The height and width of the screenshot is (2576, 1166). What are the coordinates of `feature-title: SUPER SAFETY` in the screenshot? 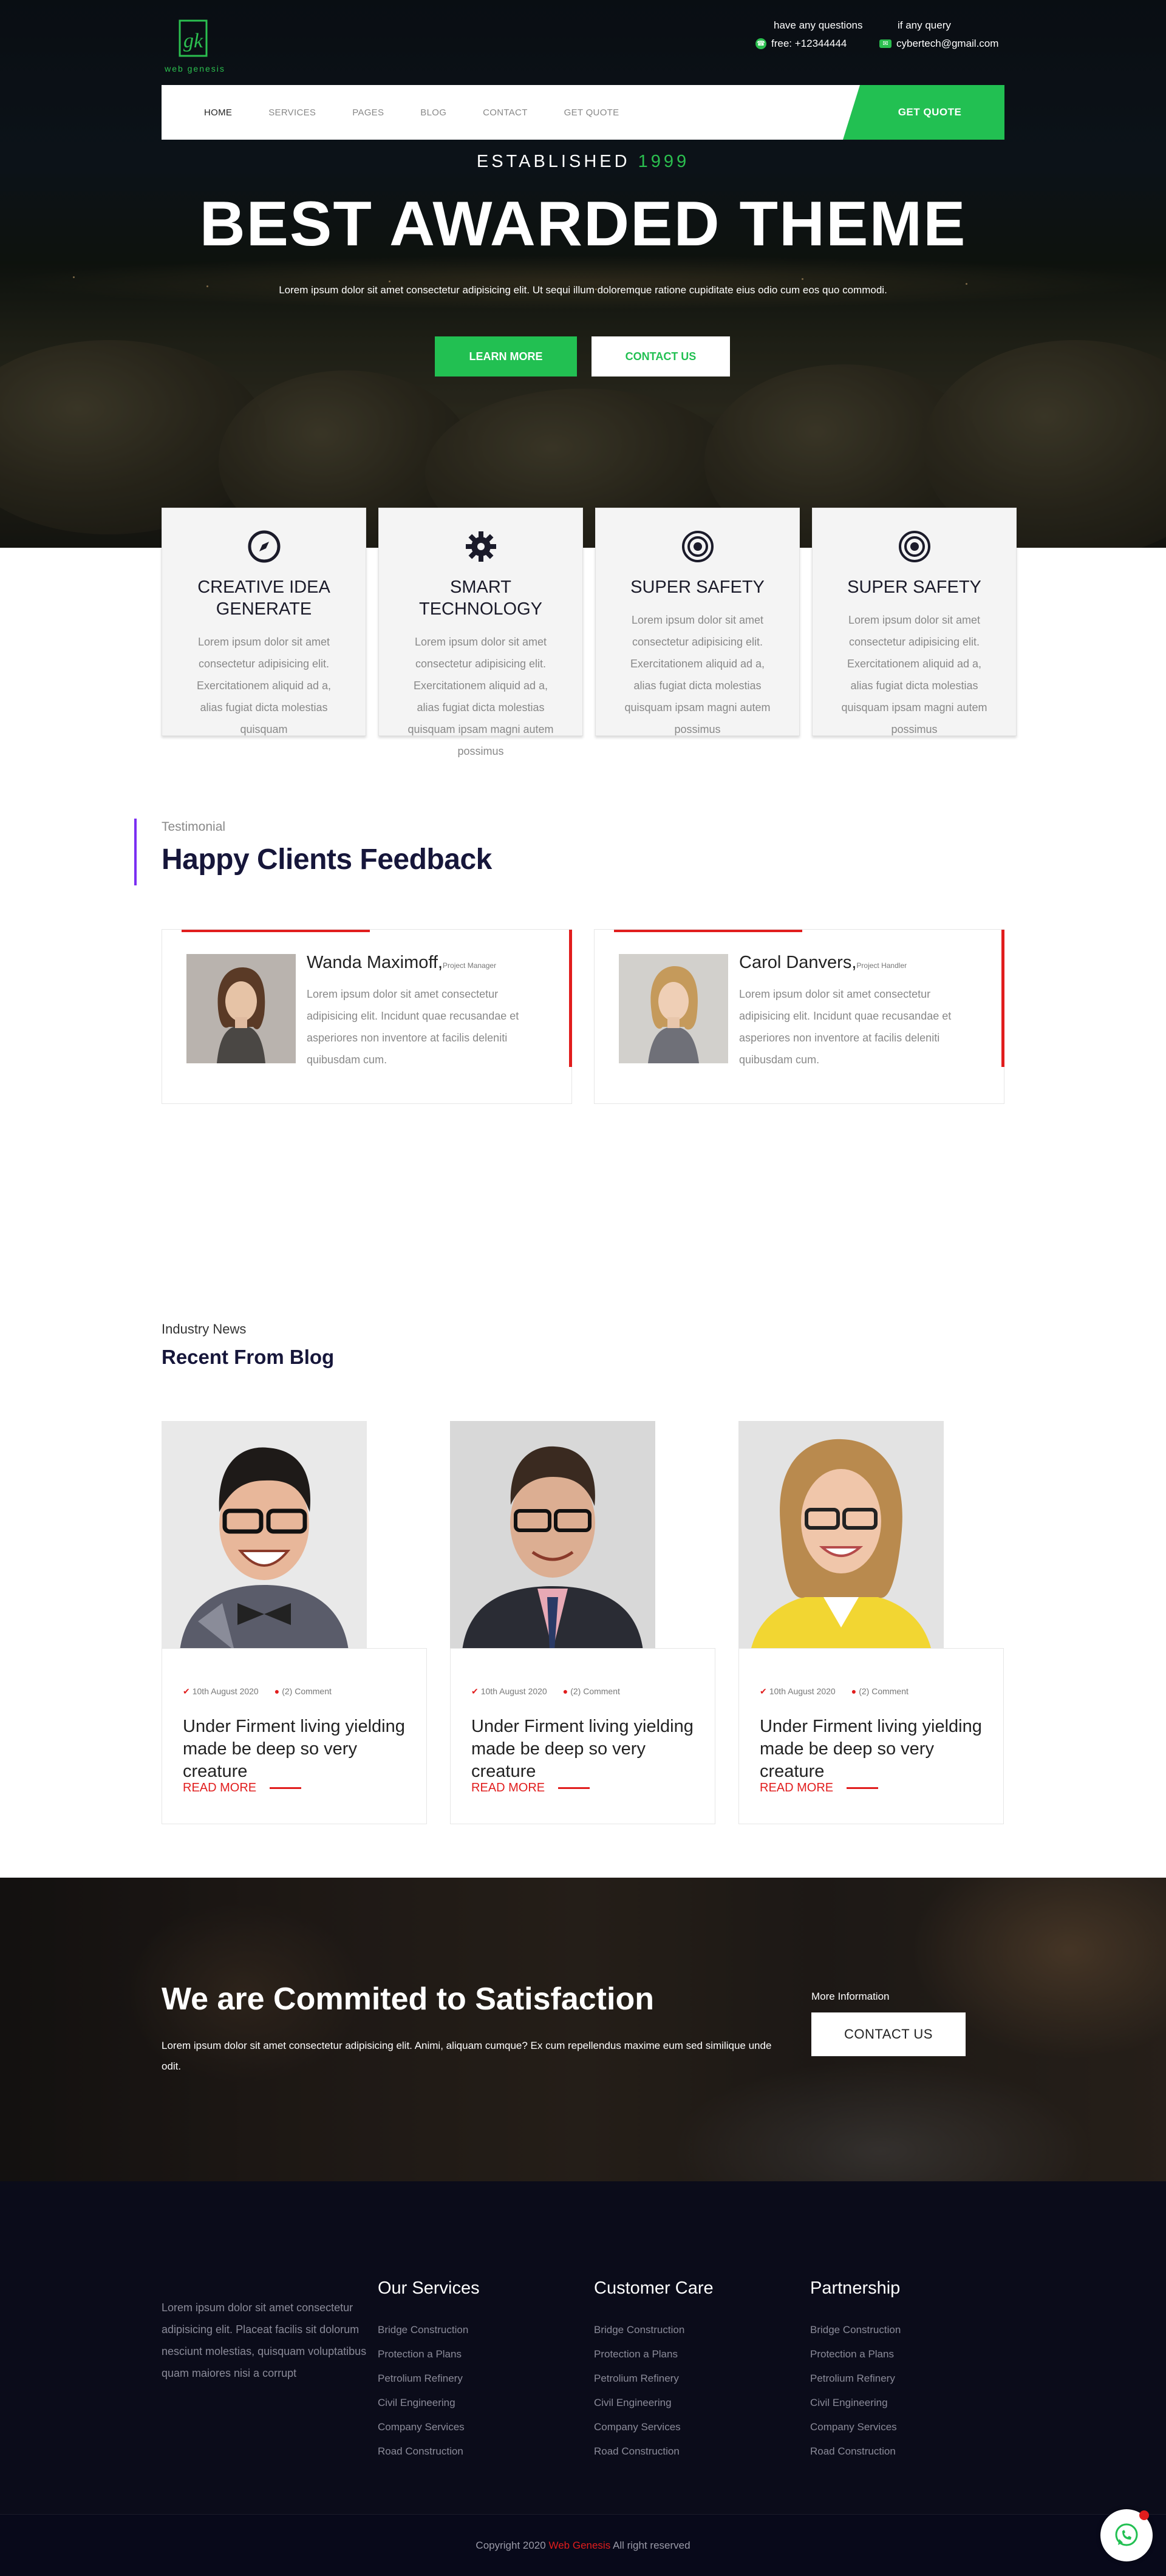 It's located at (697, 588).